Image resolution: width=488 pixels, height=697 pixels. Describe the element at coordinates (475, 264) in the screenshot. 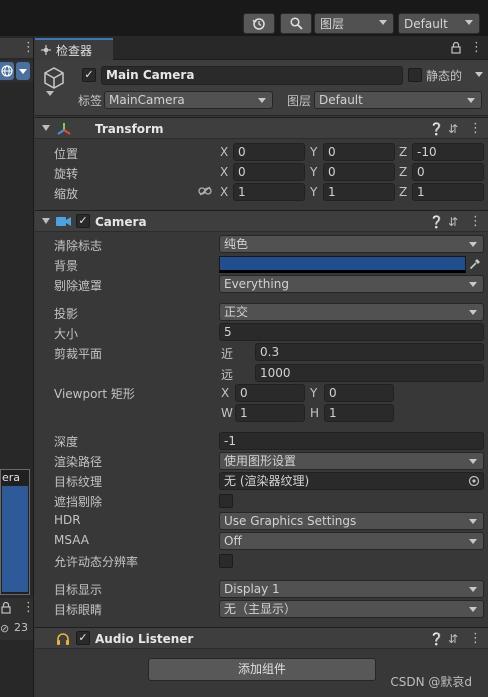

I see `eyedropper-icon` at that location.